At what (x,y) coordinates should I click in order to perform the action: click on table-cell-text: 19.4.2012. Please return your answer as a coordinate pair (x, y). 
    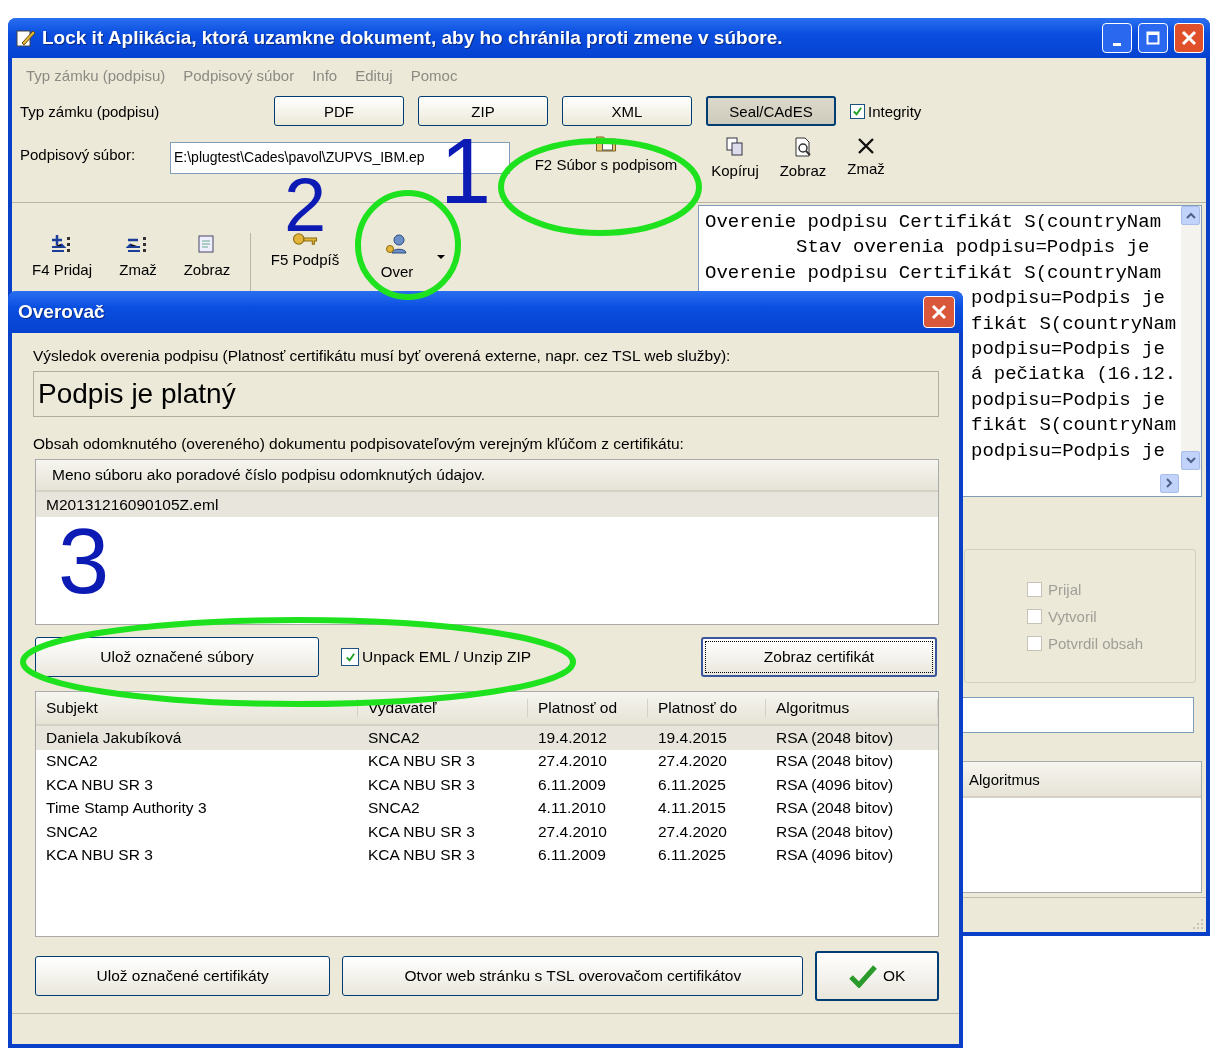
    Looking at the image, I should click on (572, 737).